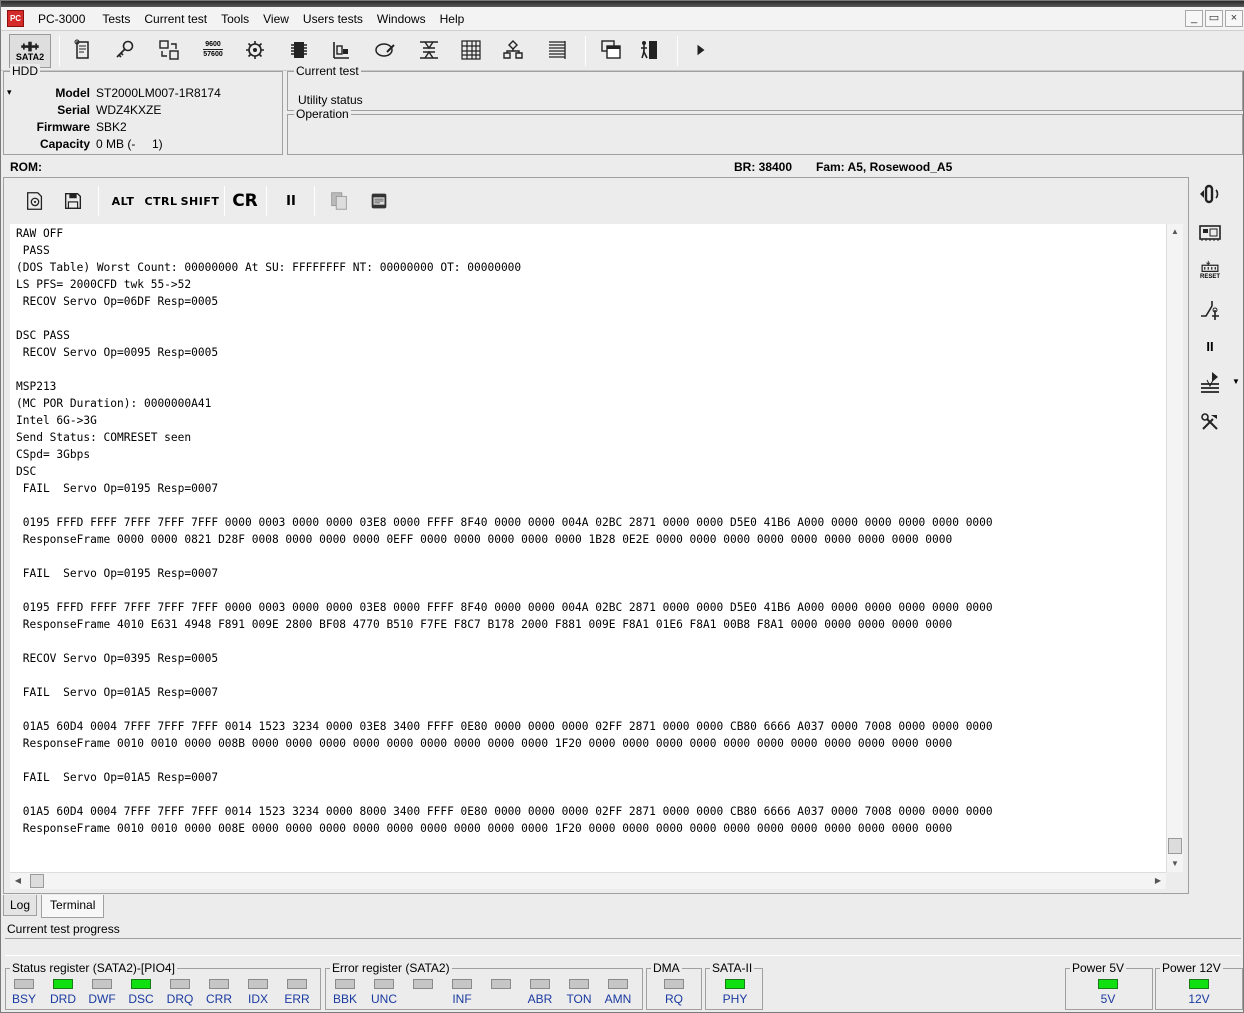 This screenshot has width=1244, height=1013. Describe the element at coordinates (161, 201) in the screenshot. I see `ctrl-key-button: CTRL` at that location.